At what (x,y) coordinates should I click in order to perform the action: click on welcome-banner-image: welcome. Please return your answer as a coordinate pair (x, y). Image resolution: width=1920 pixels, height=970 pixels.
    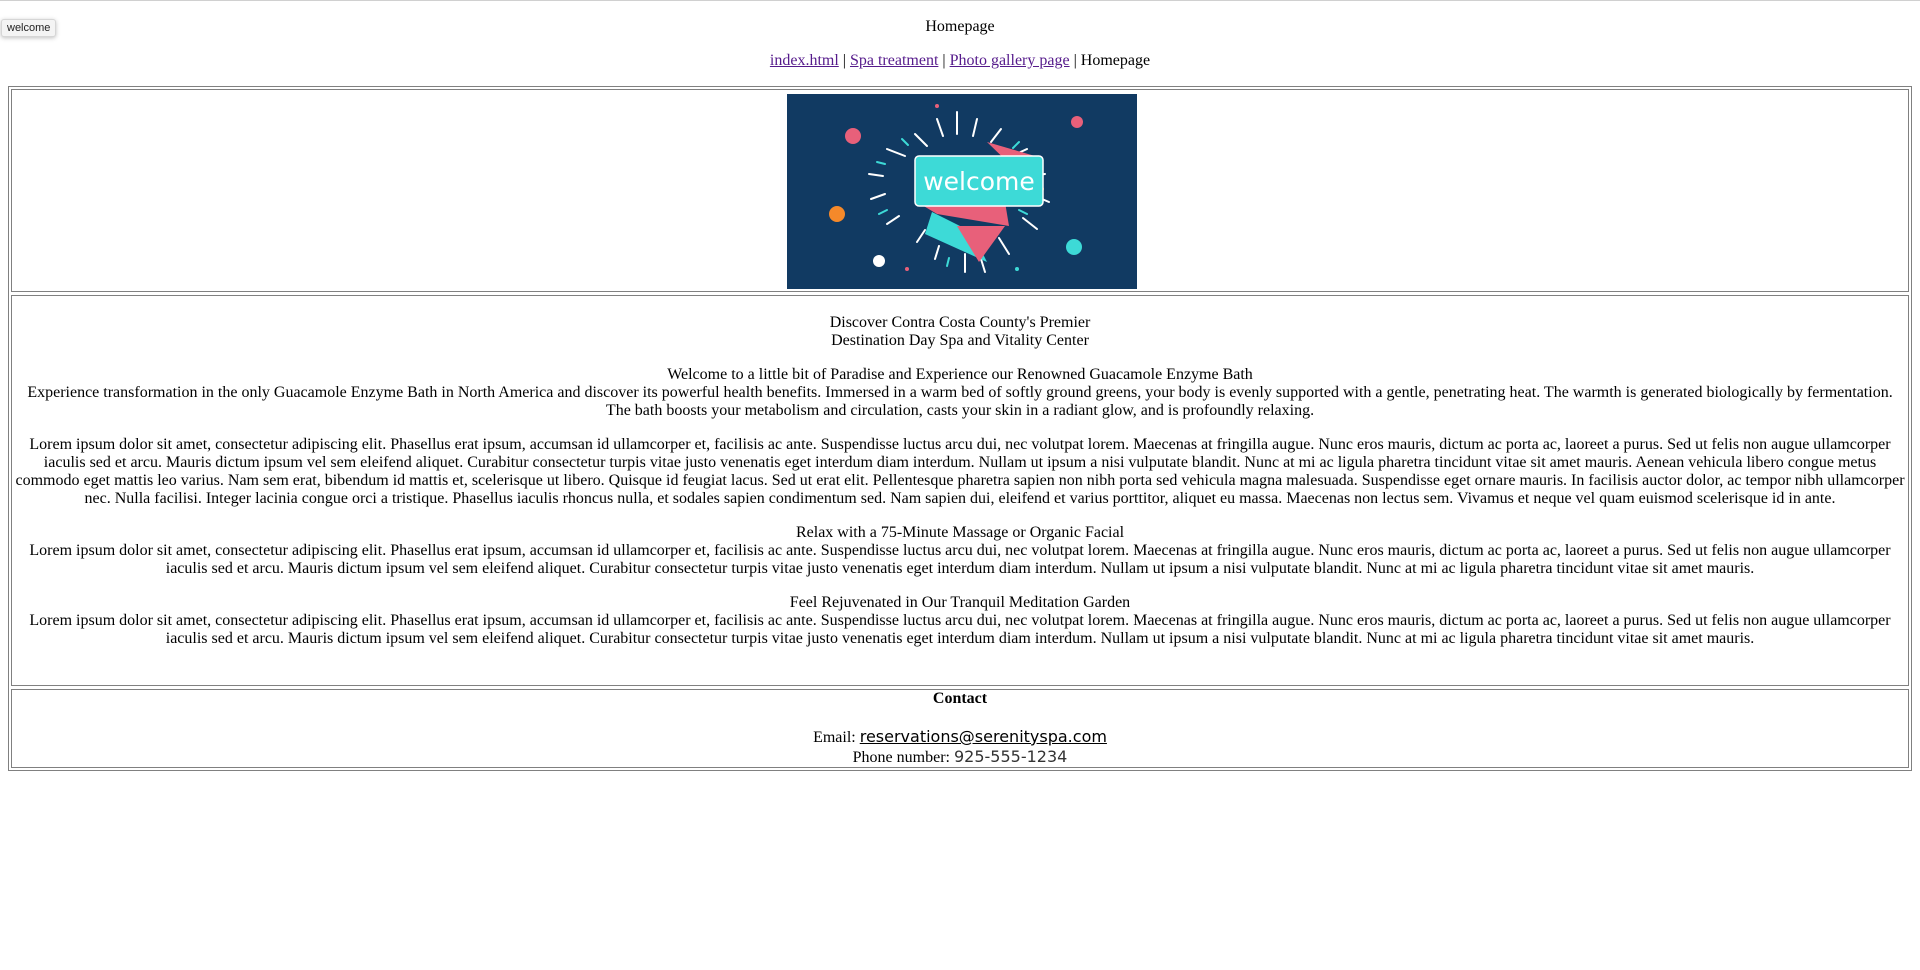
    Looking at the image, I should click on (962, 191).